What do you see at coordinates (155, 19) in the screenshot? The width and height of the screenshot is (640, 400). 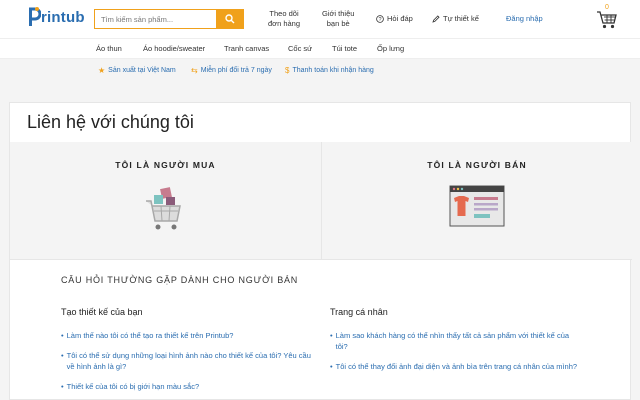 I see `search-input` at bounding box center [155, 19].